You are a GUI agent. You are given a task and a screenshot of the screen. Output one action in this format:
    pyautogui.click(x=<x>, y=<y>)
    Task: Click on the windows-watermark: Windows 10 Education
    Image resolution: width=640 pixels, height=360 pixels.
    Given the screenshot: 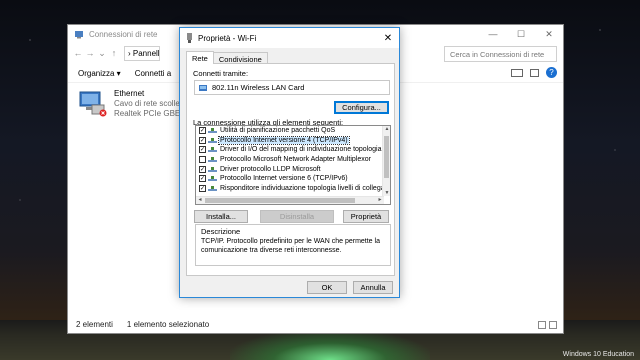 What is the action you would take?
    pyautogui.click(x=598, y=354)
    